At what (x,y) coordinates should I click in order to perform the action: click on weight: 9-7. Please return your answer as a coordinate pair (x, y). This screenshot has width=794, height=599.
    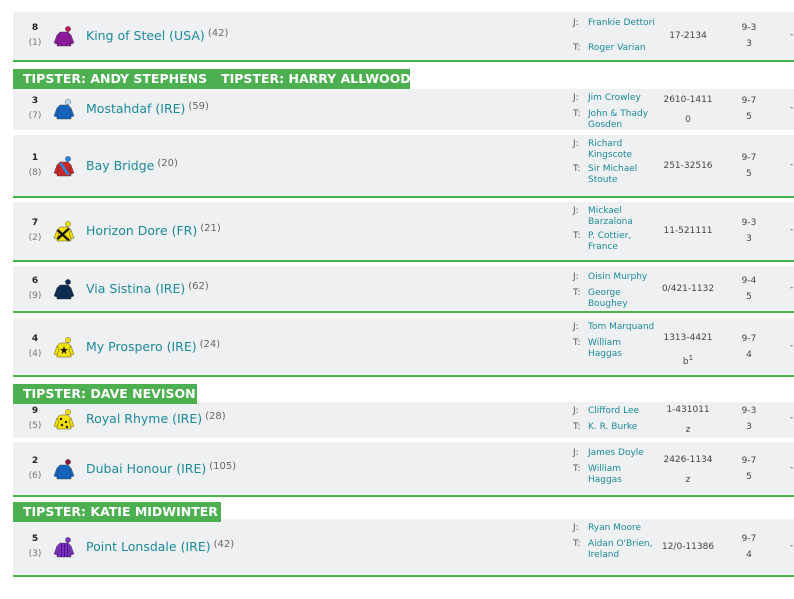
    Looking at the image, I should click on (749, 338).